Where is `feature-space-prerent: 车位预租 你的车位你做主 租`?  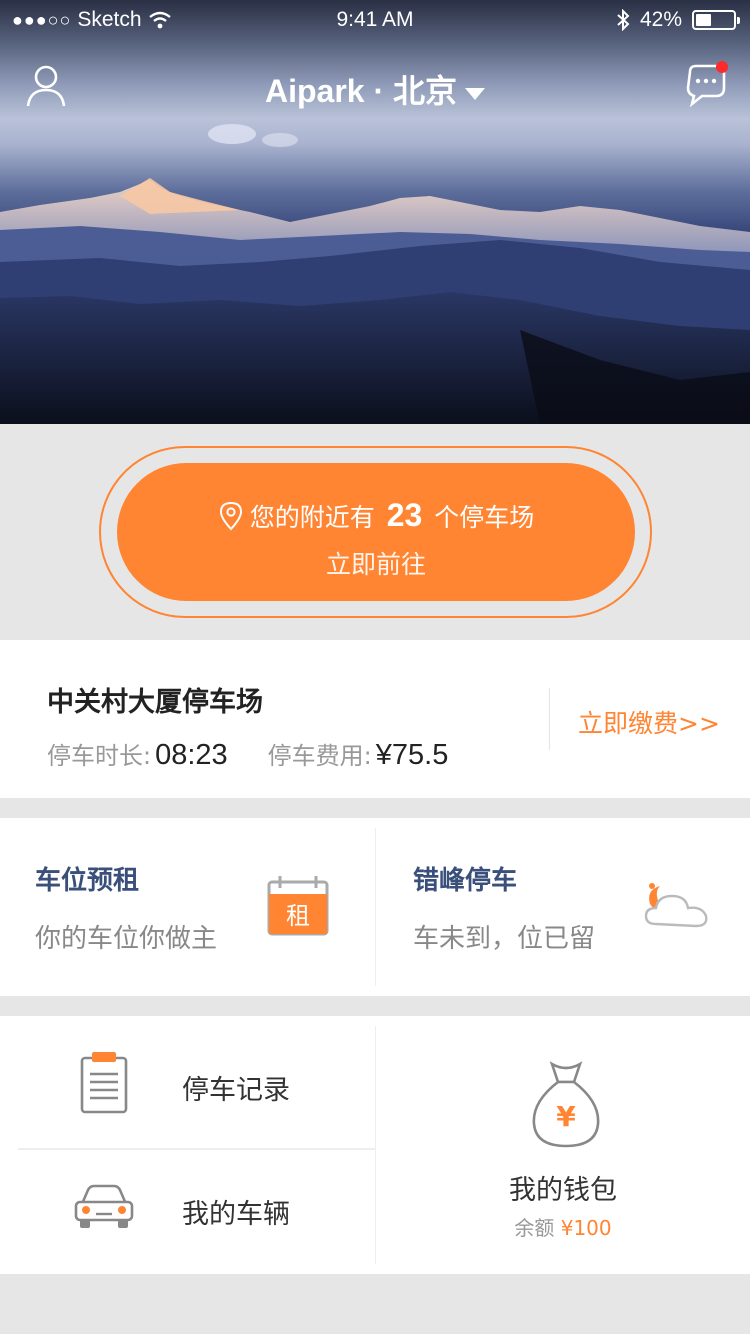 feature-space-prerent: 车位预租 你的车位你做主 租 is located at coordinates (187, 907).